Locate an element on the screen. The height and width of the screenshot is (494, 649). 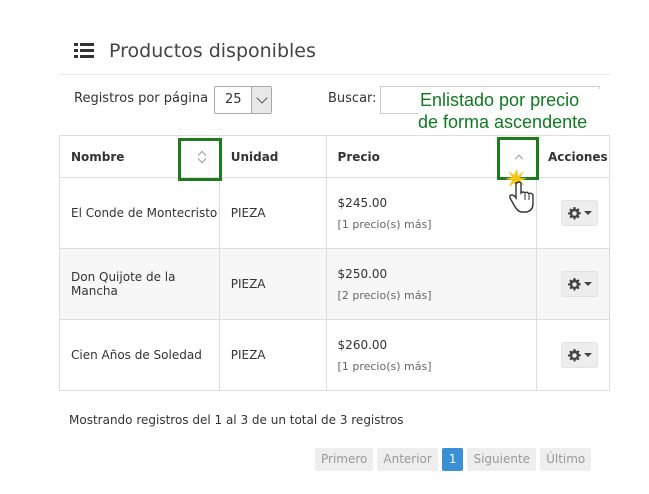
pagination: Primero Anterior 1 Siguiente Último is located at coordinates (455, 459).